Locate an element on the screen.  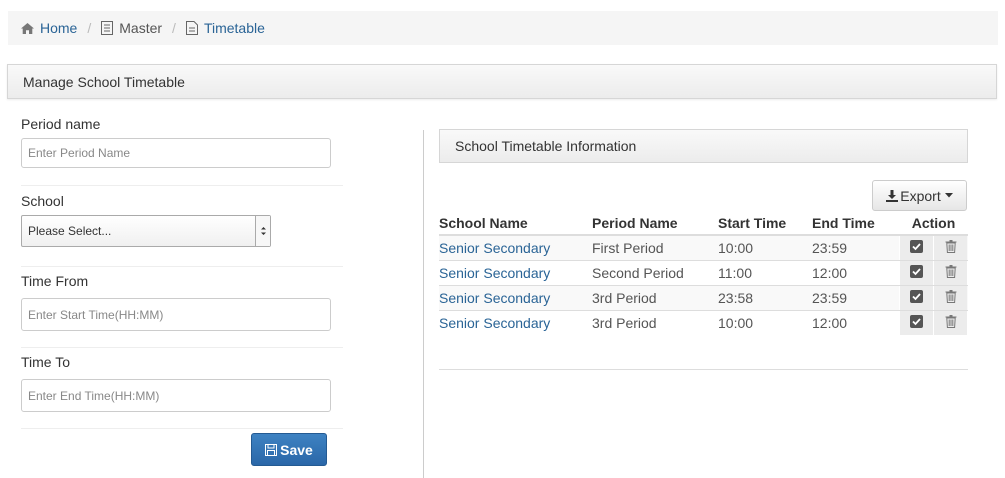
file-icon is located at coordinates (191, 28).